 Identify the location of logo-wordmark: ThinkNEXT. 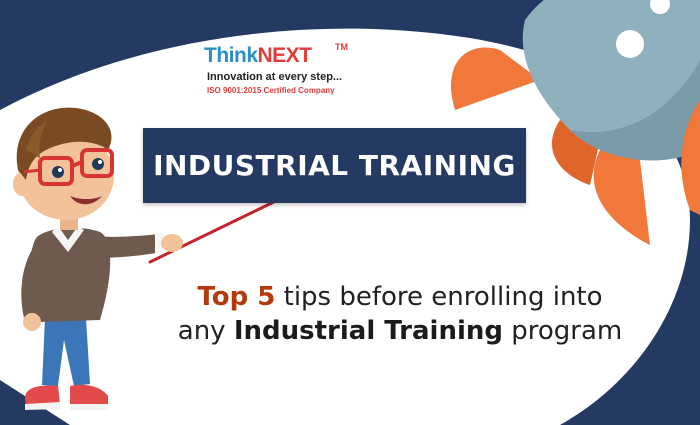
(258, 56).